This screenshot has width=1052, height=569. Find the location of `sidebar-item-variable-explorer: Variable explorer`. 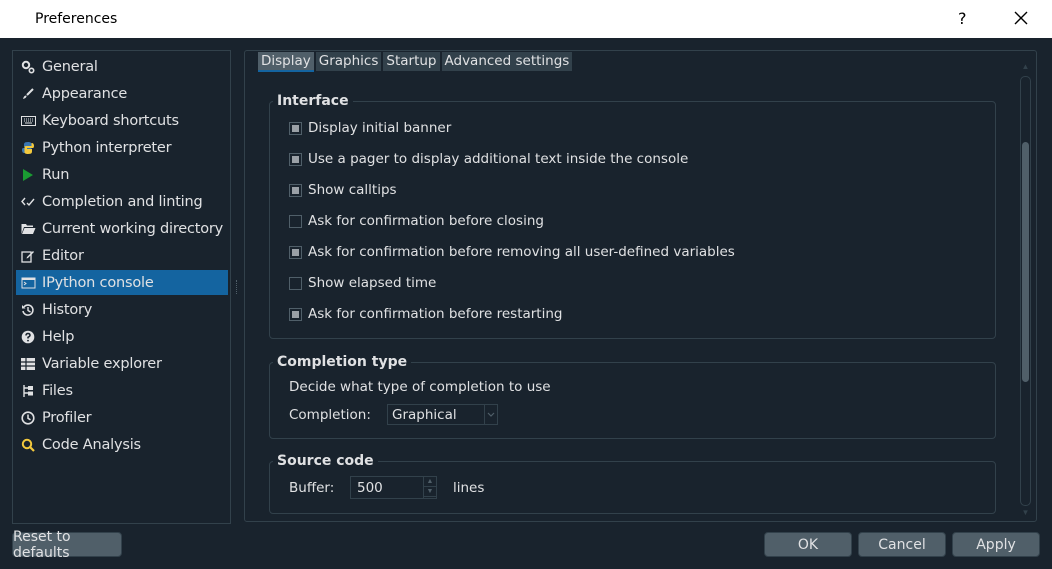

sidebar-item-variable-explorer: Variable explorer is located at coordinates (122, 363).